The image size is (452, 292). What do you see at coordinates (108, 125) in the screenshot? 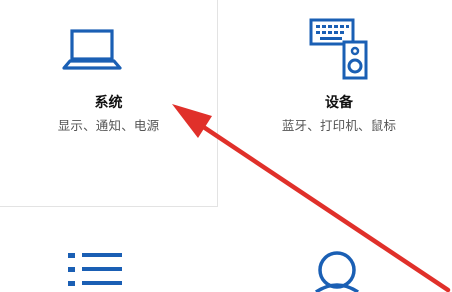
I see `system-description: 显示、通知、电源` at bounding box center [108, 125].